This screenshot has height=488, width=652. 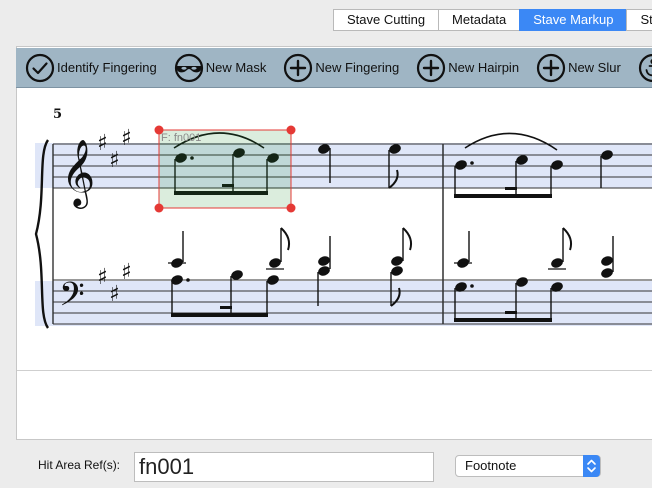 I want to click on mask-icon, so click(x=188, y=67).